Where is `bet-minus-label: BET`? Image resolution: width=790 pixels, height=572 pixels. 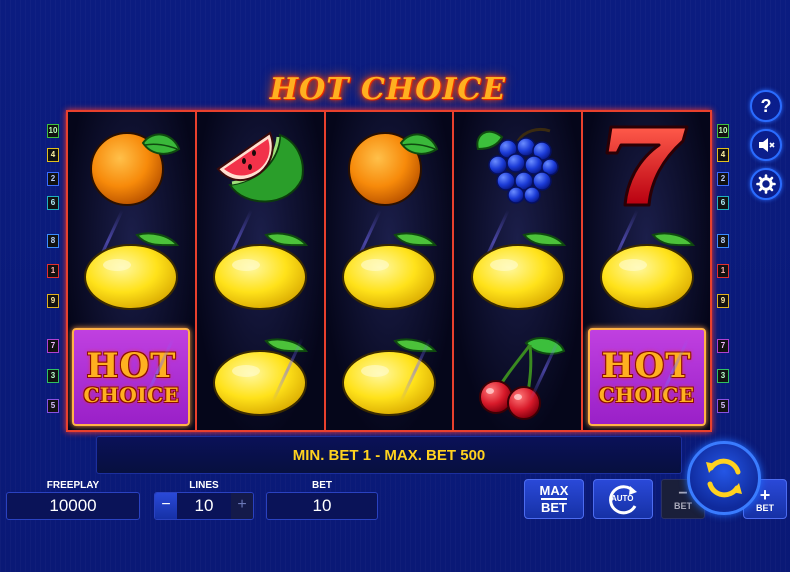 bet-minus-label: BET is located at coordinates (683, 506).